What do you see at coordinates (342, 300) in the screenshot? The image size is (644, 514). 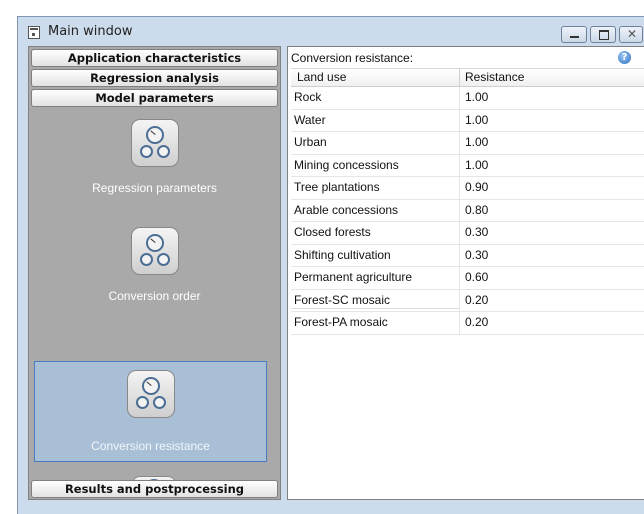 I see `land-use-cell: Forest-SC mosaic` at bounding box center [342, 300].